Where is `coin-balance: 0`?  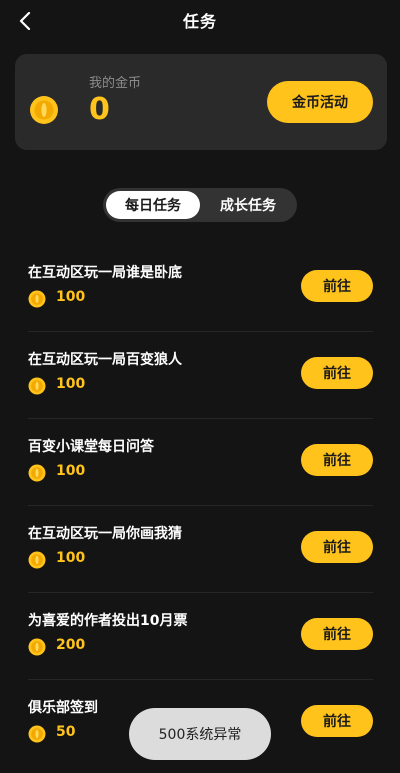 coin-balance: 0 is located at coordinates (99, 109).